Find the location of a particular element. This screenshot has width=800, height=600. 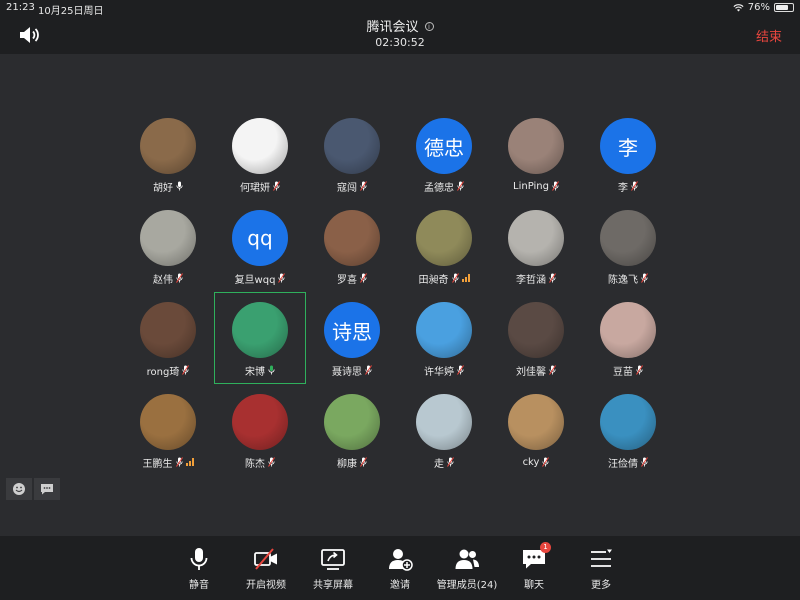

emoji-icon is located at coordinates (19, 489).